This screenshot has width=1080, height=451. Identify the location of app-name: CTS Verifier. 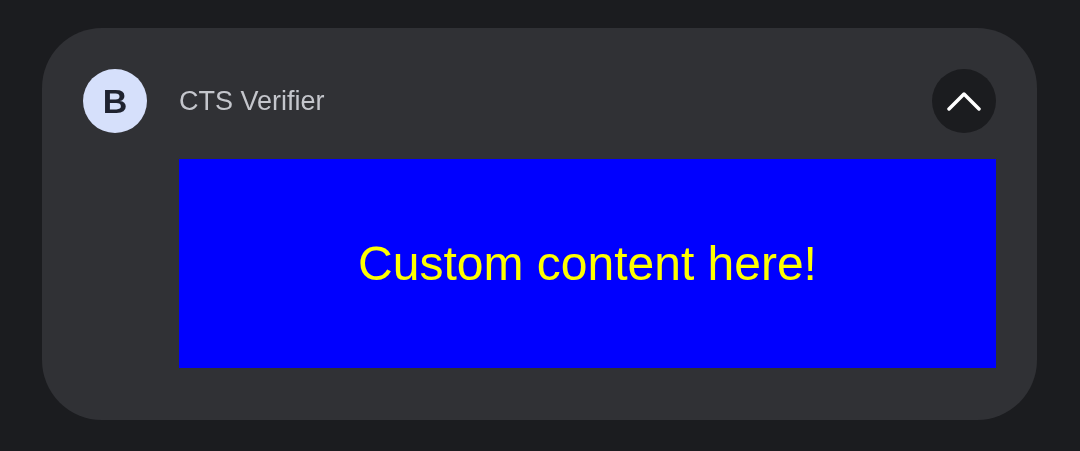
(252, 101).